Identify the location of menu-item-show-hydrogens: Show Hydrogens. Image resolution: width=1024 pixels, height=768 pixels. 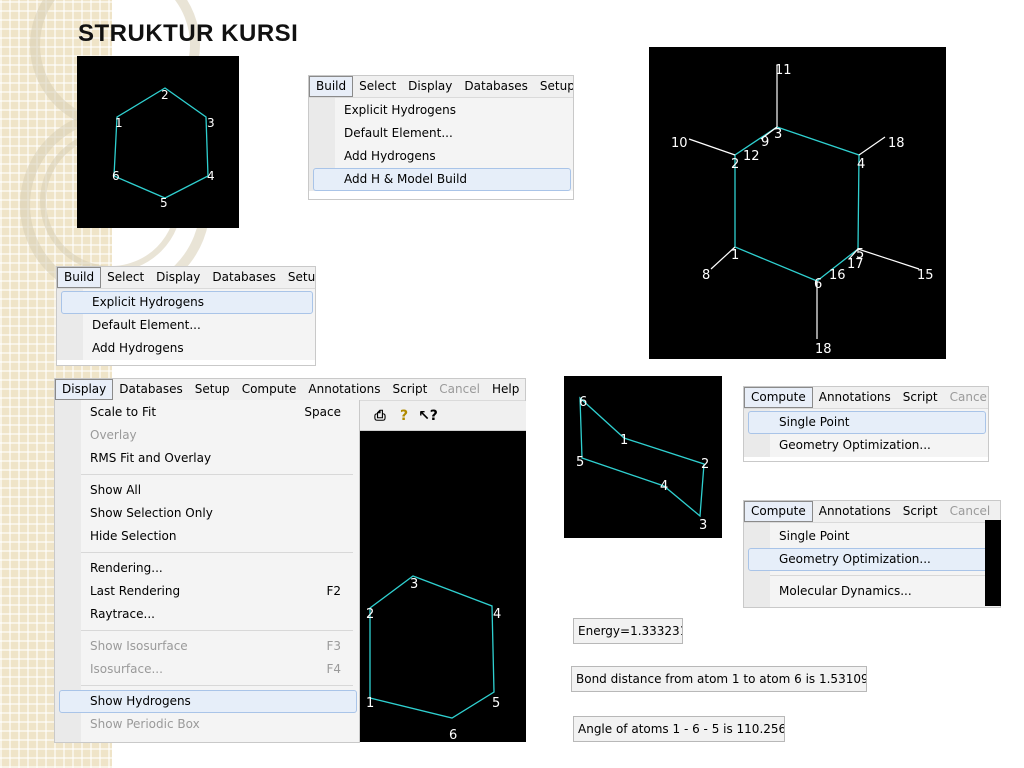
(208, 701).